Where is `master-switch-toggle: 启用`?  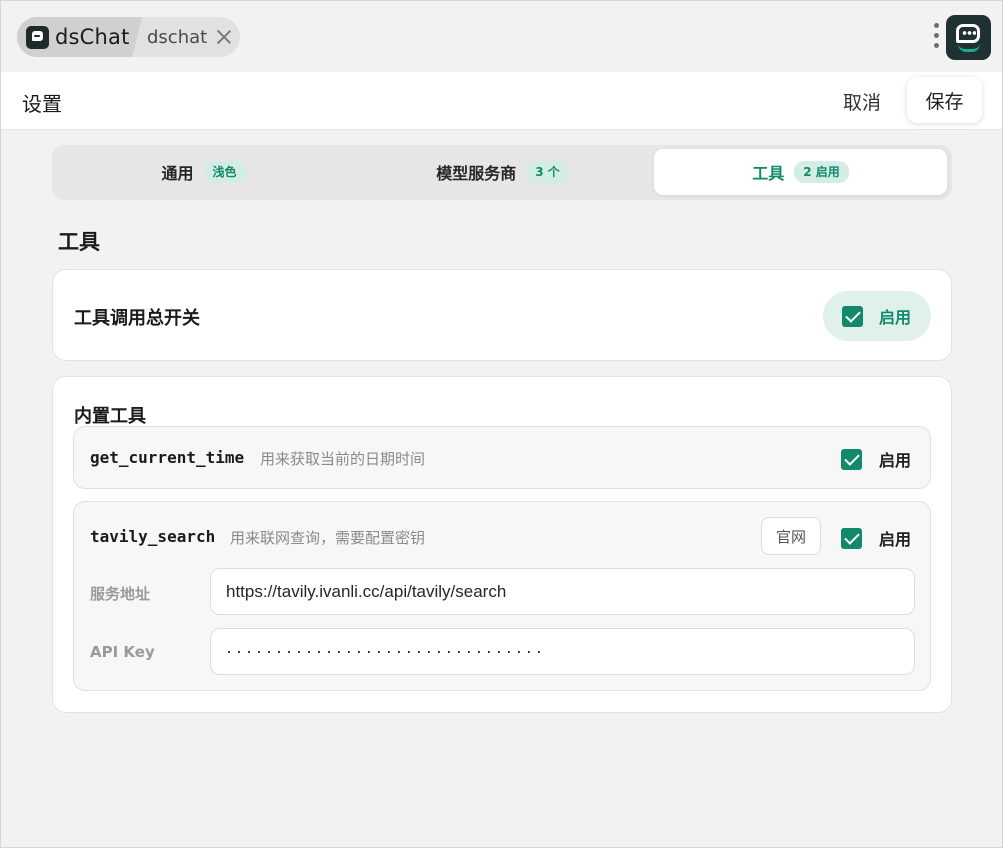
master-switch-toggle: 启用 is located at coordinates (877, 316).